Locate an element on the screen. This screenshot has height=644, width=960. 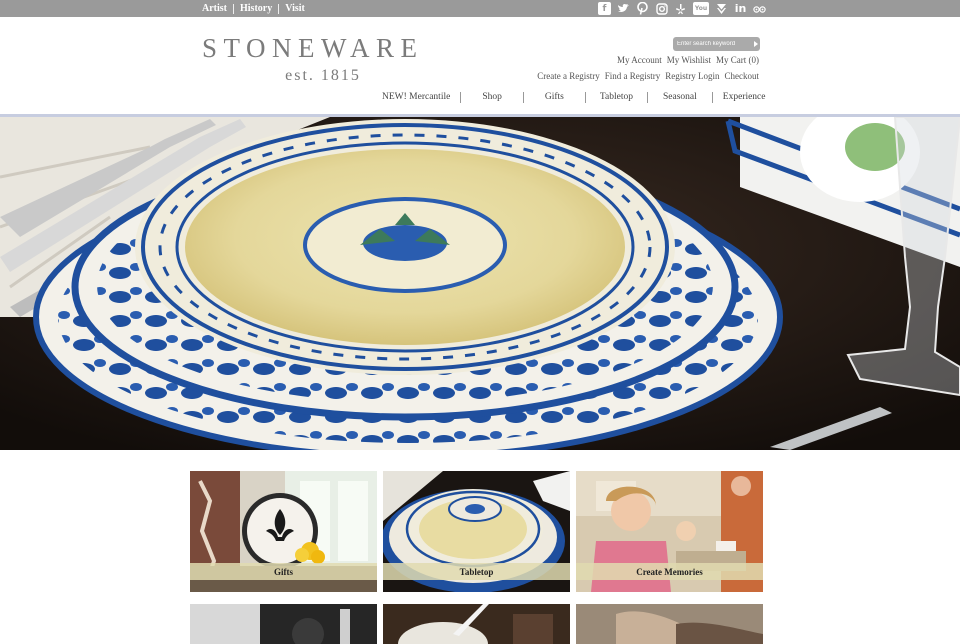
find-registry-link: Find a Registry is located at coordinates (633, 76).